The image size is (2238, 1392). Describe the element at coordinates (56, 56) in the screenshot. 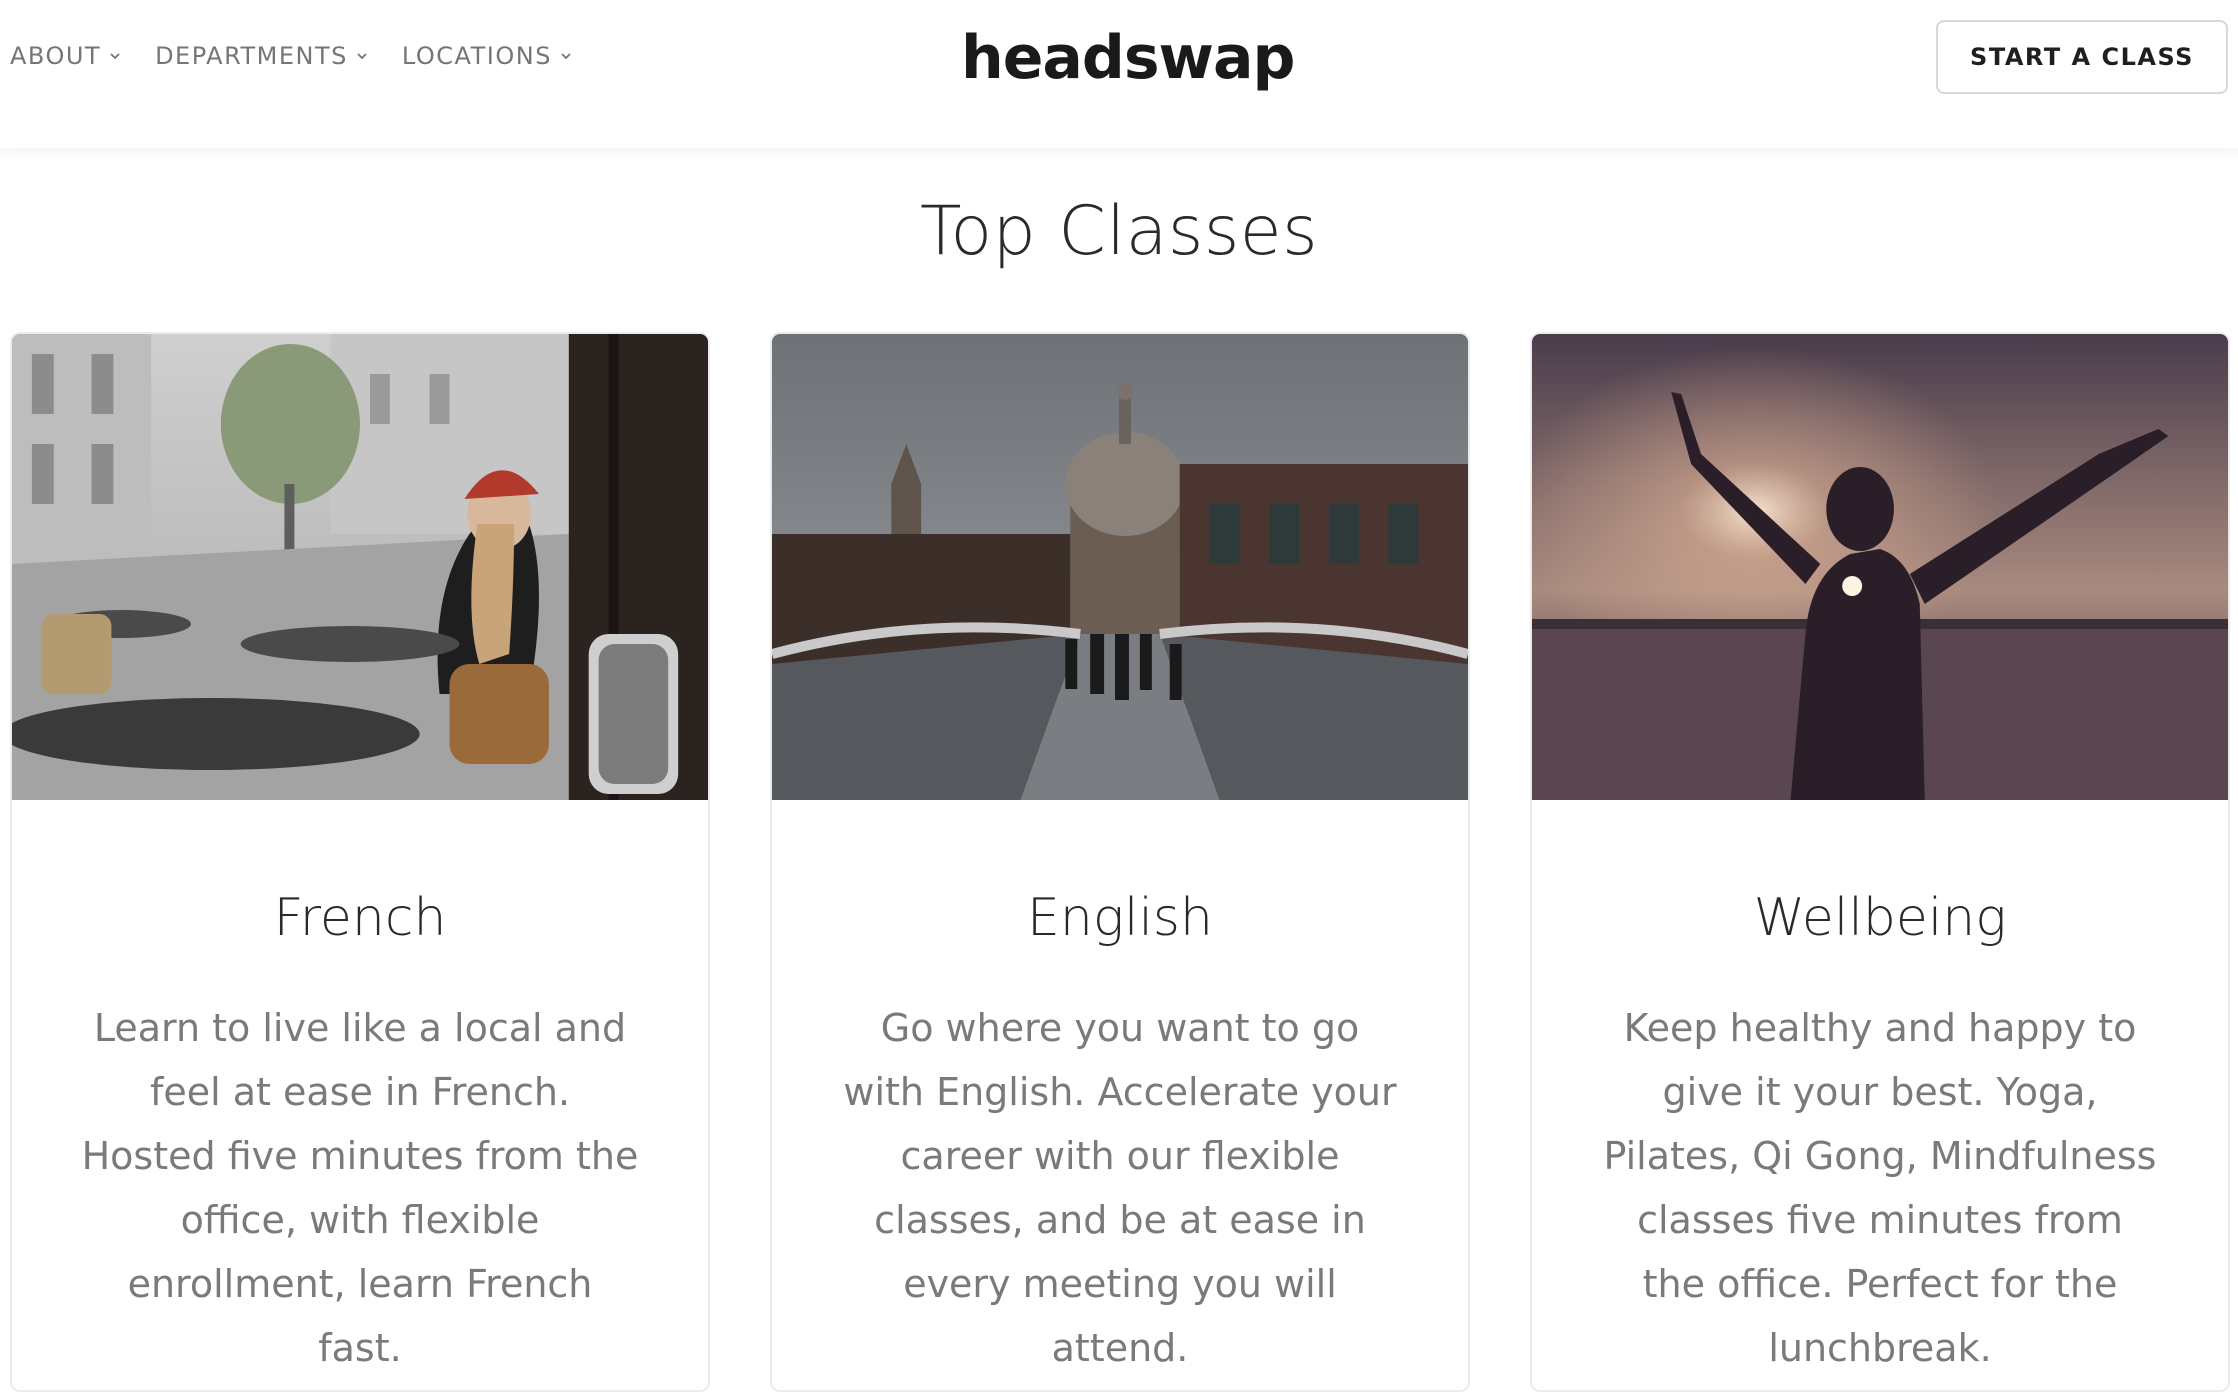

I see `nav-item-label: ABOUT` at that location.